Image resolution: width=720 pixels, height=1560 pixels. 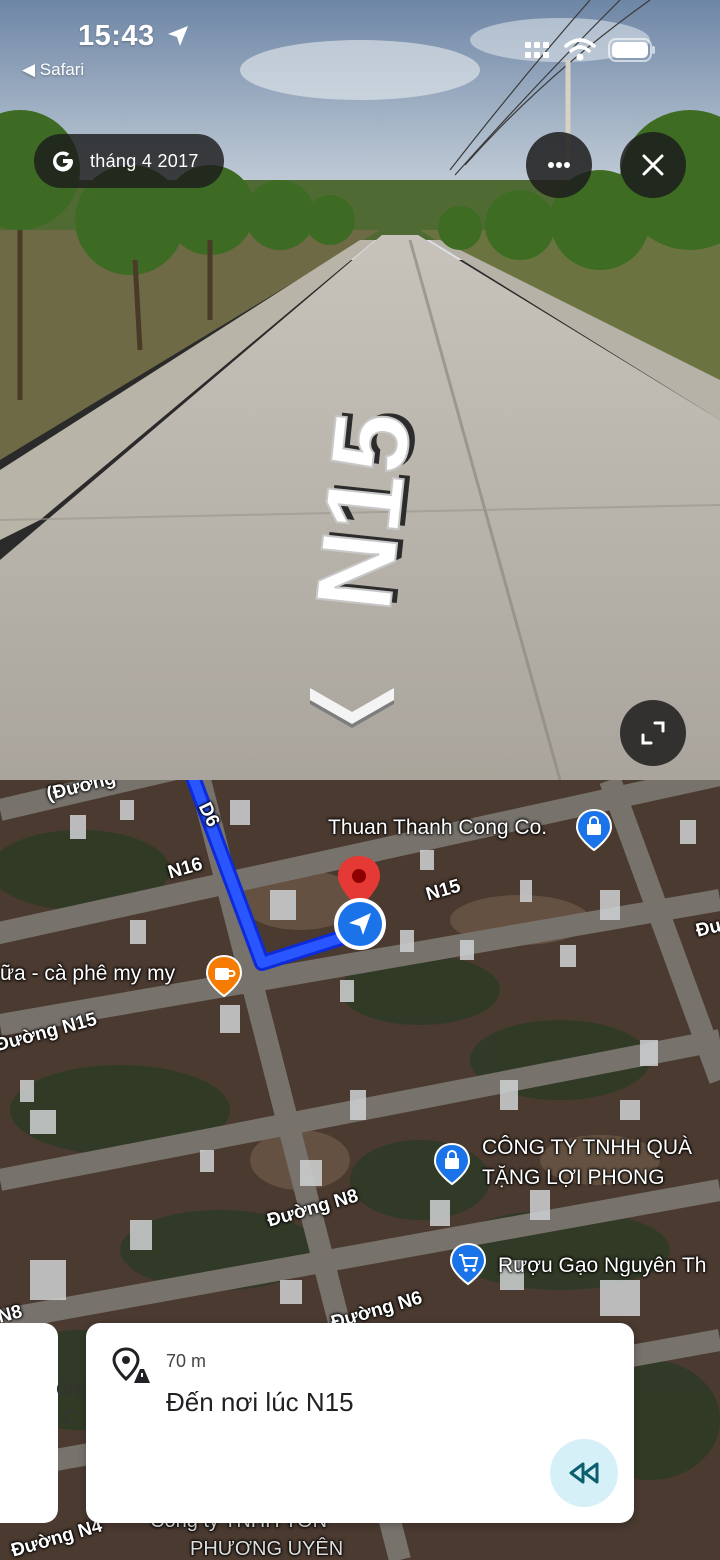 What do you see at coordinates (178, 36) in the screenshot?
I see `location-arrow-icon` at bounding box center [178, 36].